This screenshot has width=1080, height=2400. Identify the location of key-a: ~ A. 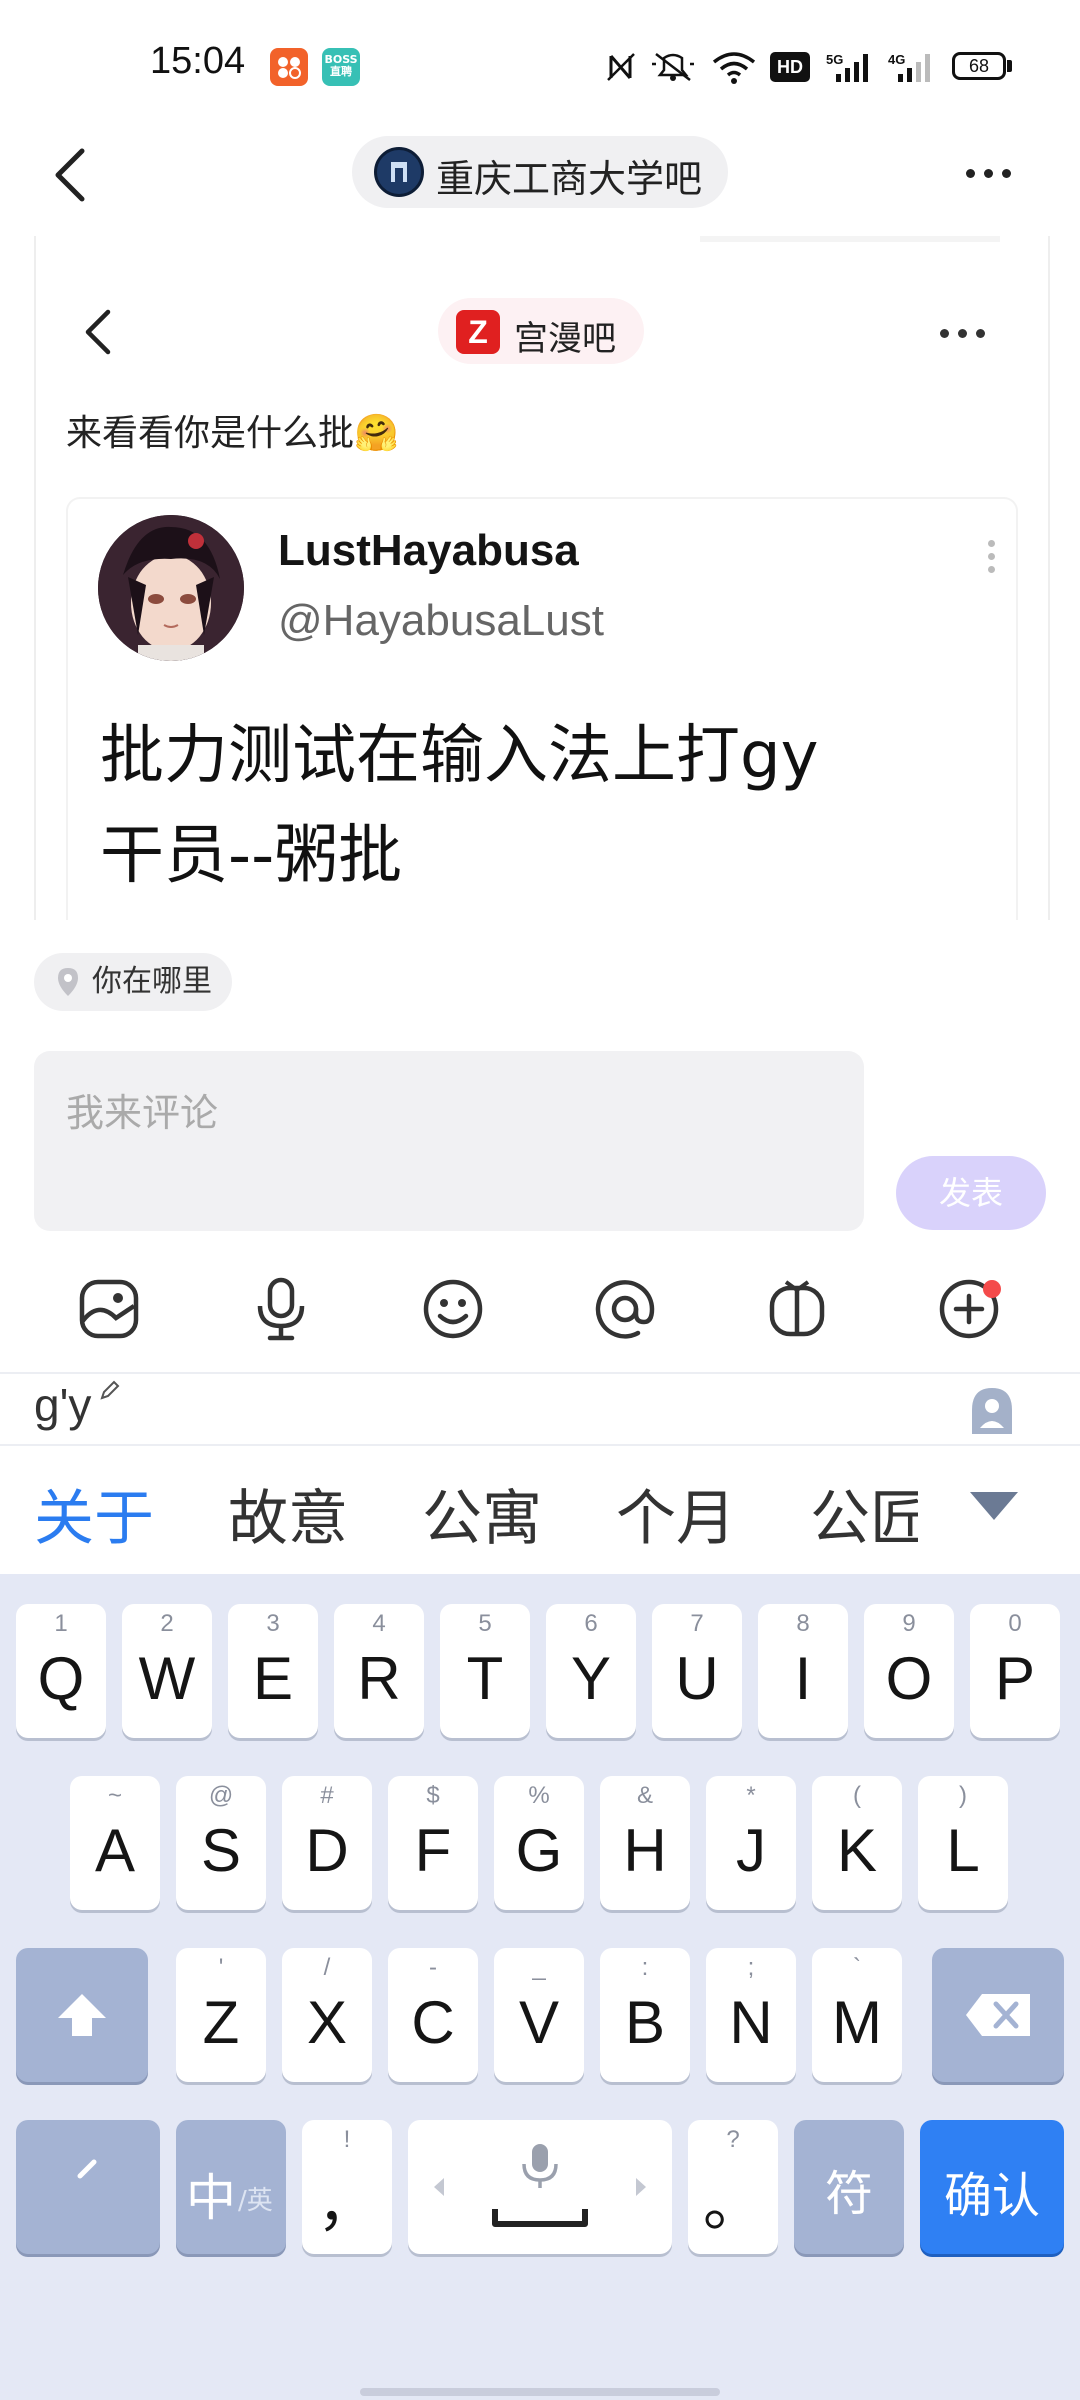
(115, 1843).